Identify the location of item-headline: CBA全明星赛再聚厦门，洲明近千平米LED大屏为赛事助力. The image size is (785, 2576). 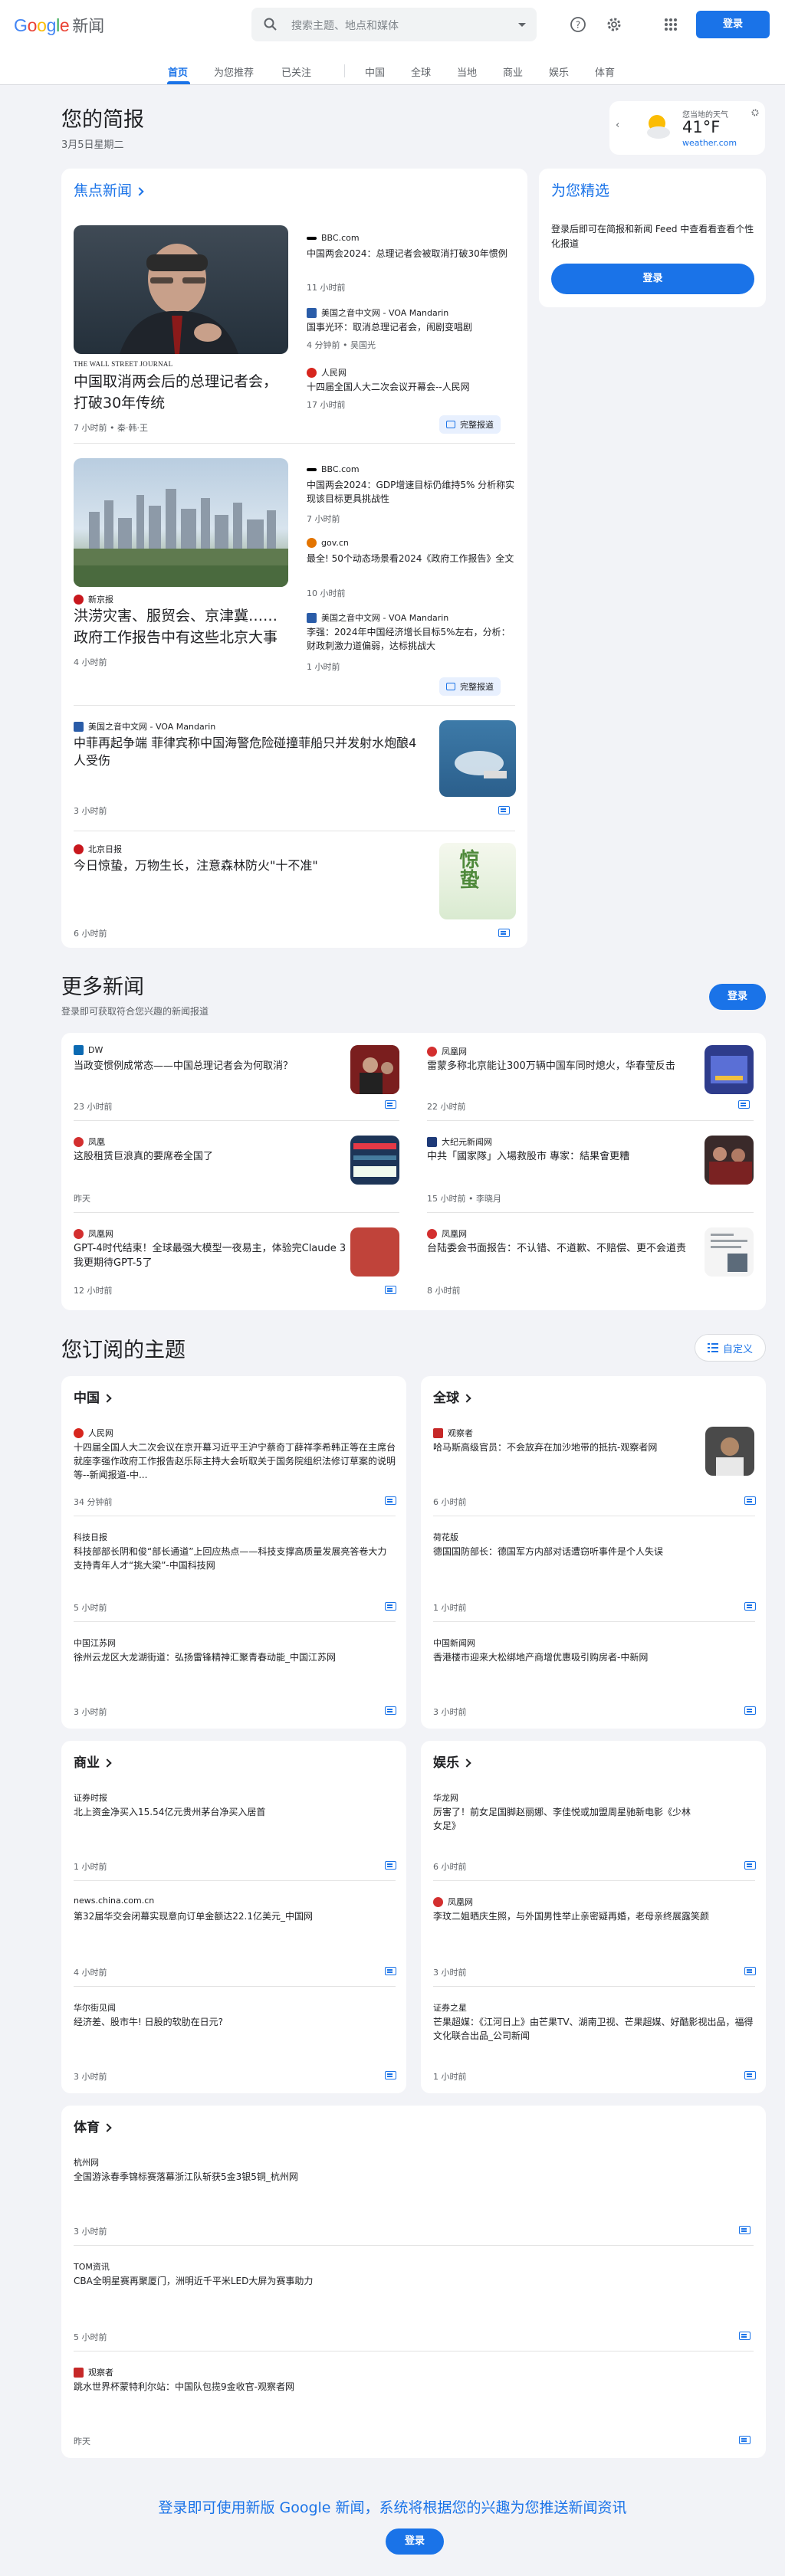
(403, 2281).